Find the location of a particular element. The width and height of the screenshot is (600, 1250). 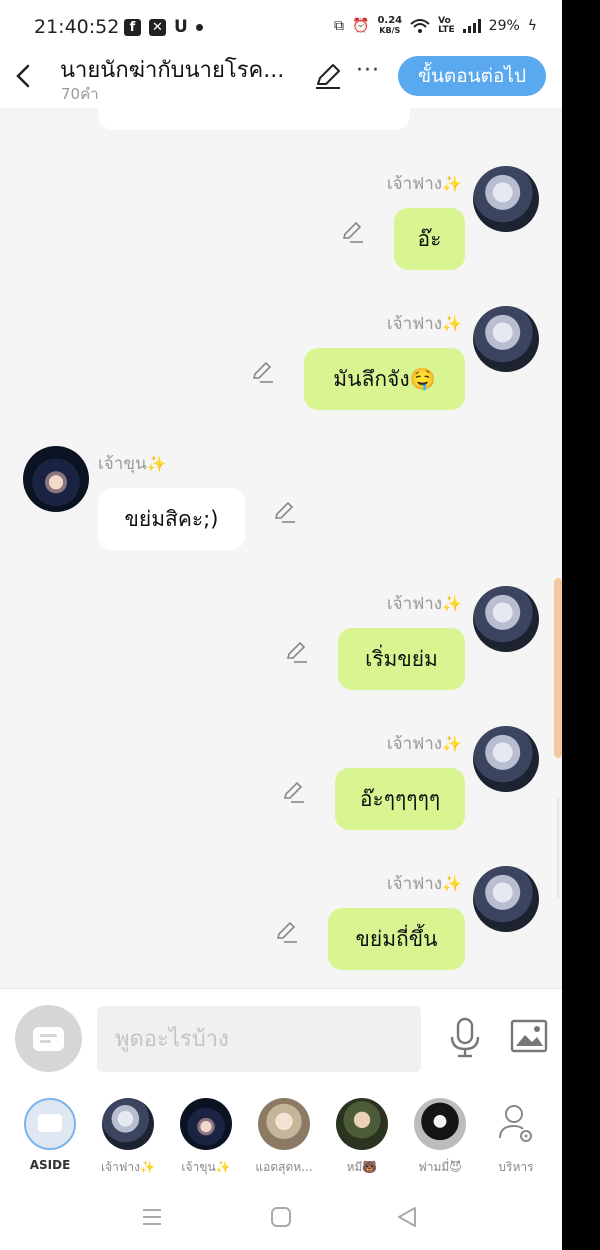

message-bubble: ขย่มถี่ขึ้น is located at coordinates (396, 939).